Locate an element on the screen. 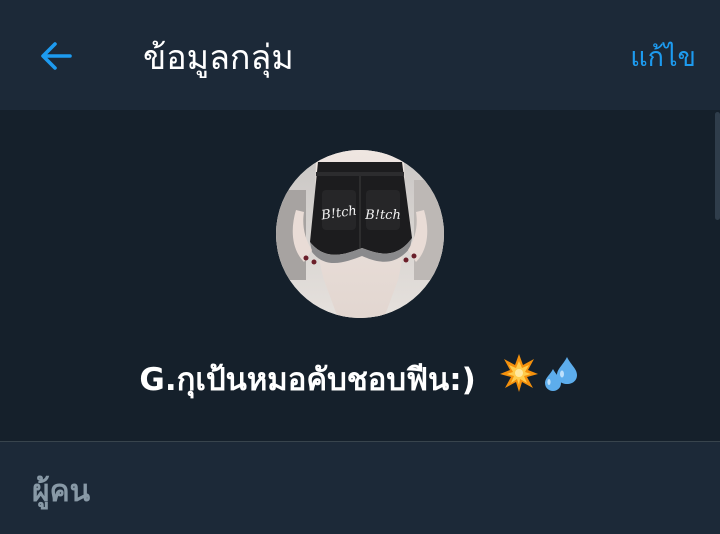 The height and width of the screenshot is (534, 720). group-avatar: B!tch B!tch is located at coordinates (360, 234).